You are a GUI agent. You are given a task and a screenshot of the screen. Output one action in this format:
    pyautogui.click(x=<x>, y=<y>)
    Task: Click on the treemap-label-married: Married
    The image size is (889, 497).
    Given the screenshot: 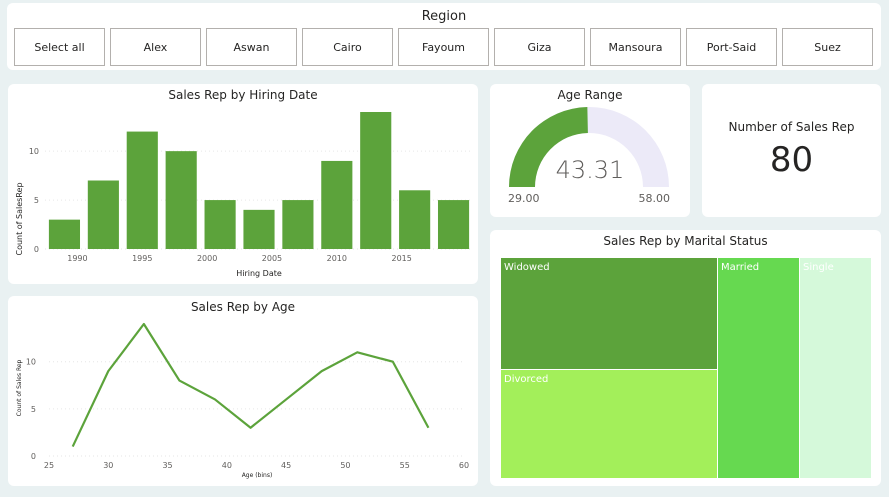 What is the action you would take?
    pyautogui.click(x=740, y=267)
    